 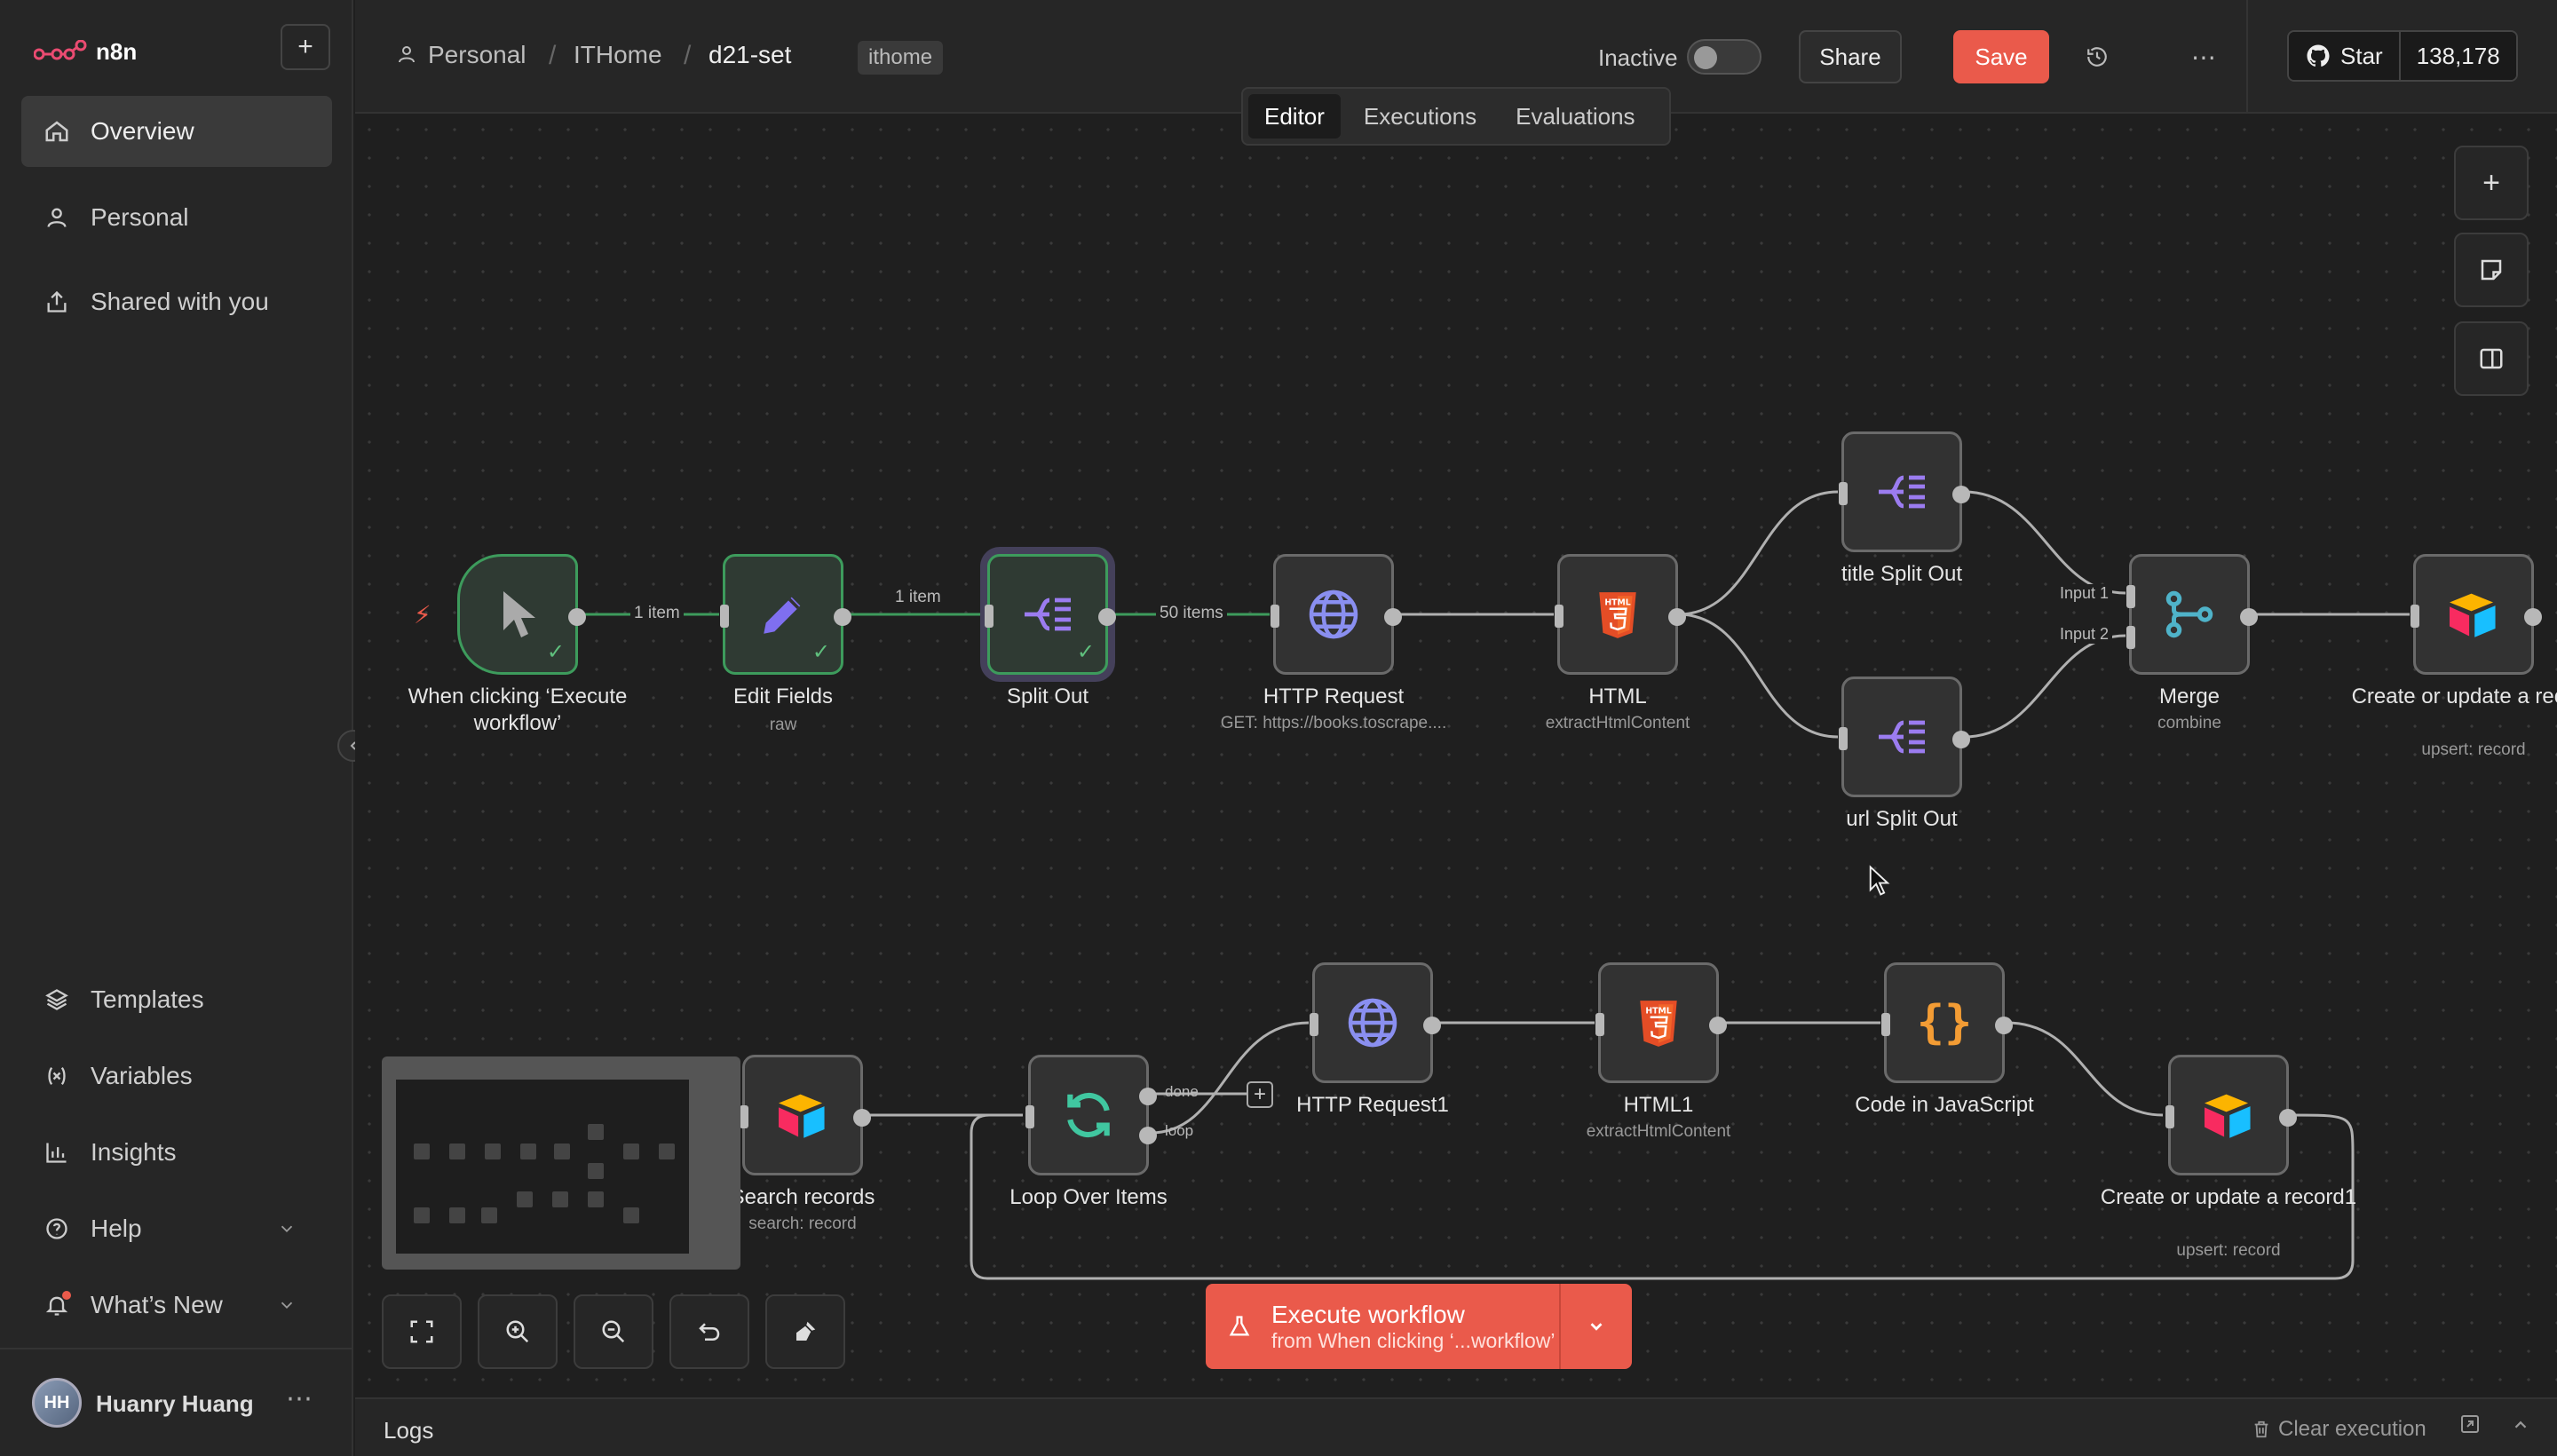 What do you see at coordinates (2476, 614) in the screenshot?
I see `node-create-update-record` at bounding box center [2476, 614].